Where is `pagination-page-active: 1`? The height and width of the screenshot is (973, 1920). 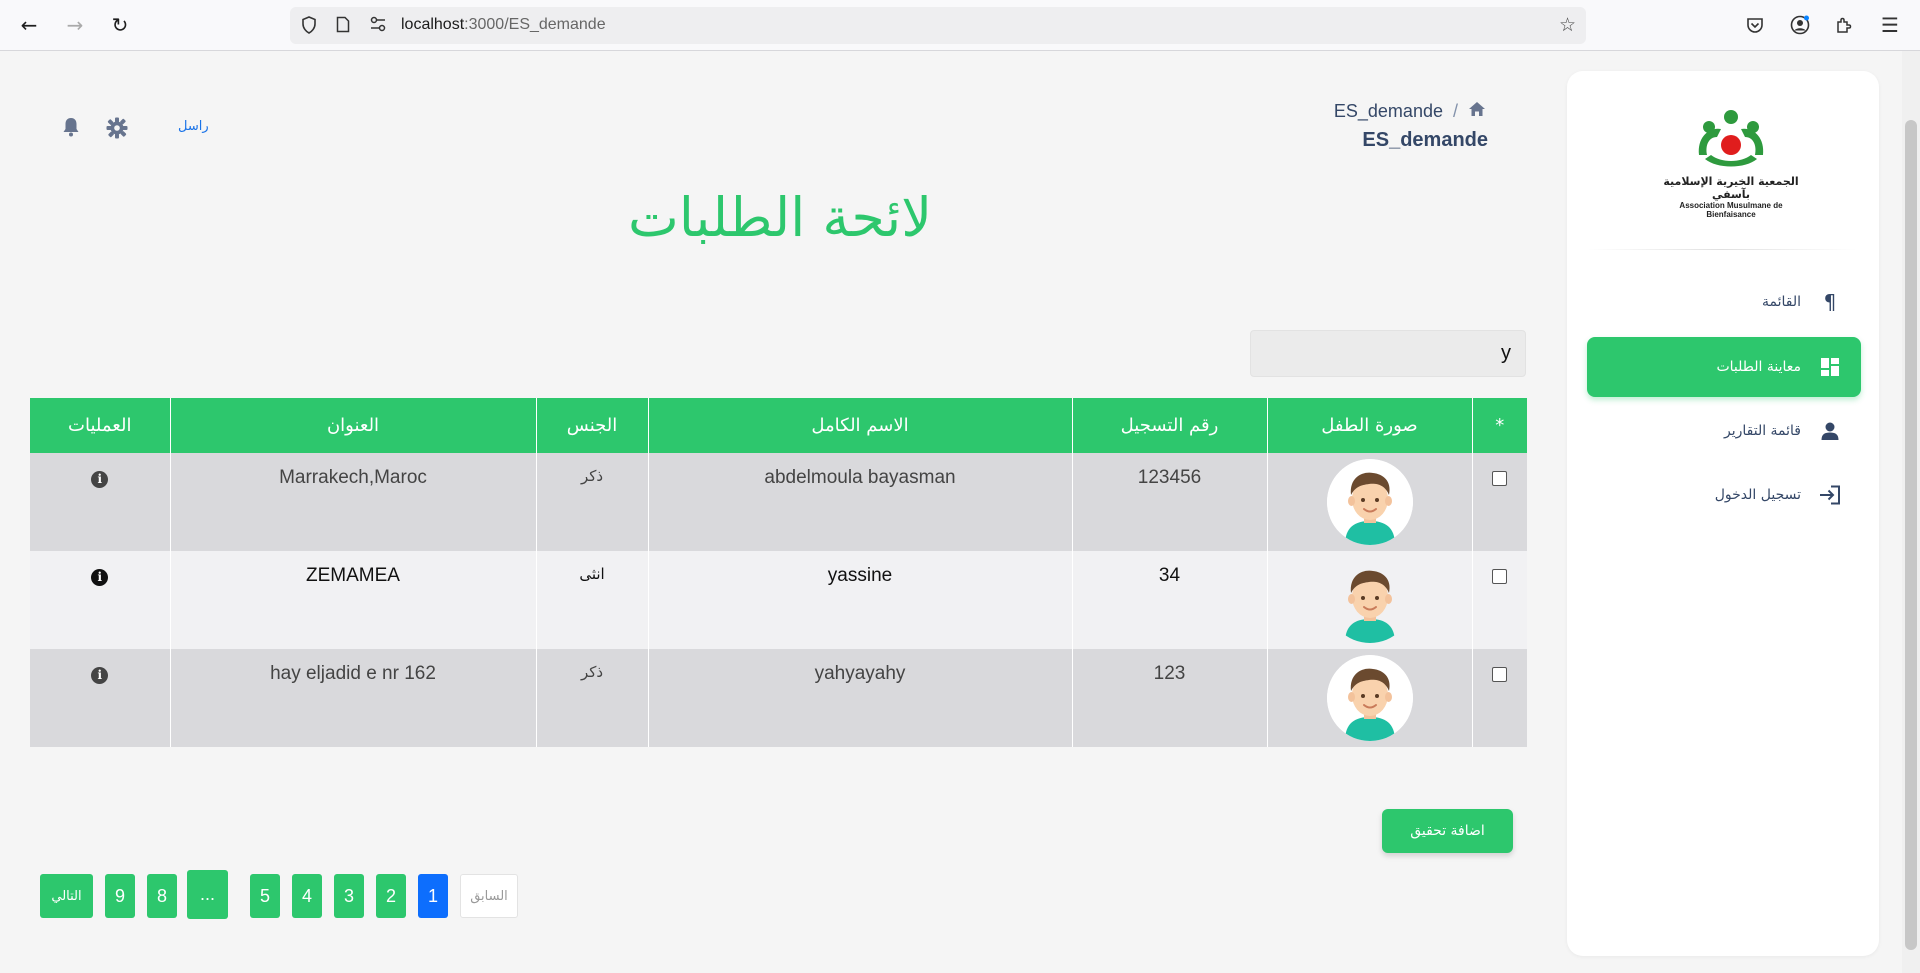
pagination-page-active: 1 is located at coordinates (433, 896).